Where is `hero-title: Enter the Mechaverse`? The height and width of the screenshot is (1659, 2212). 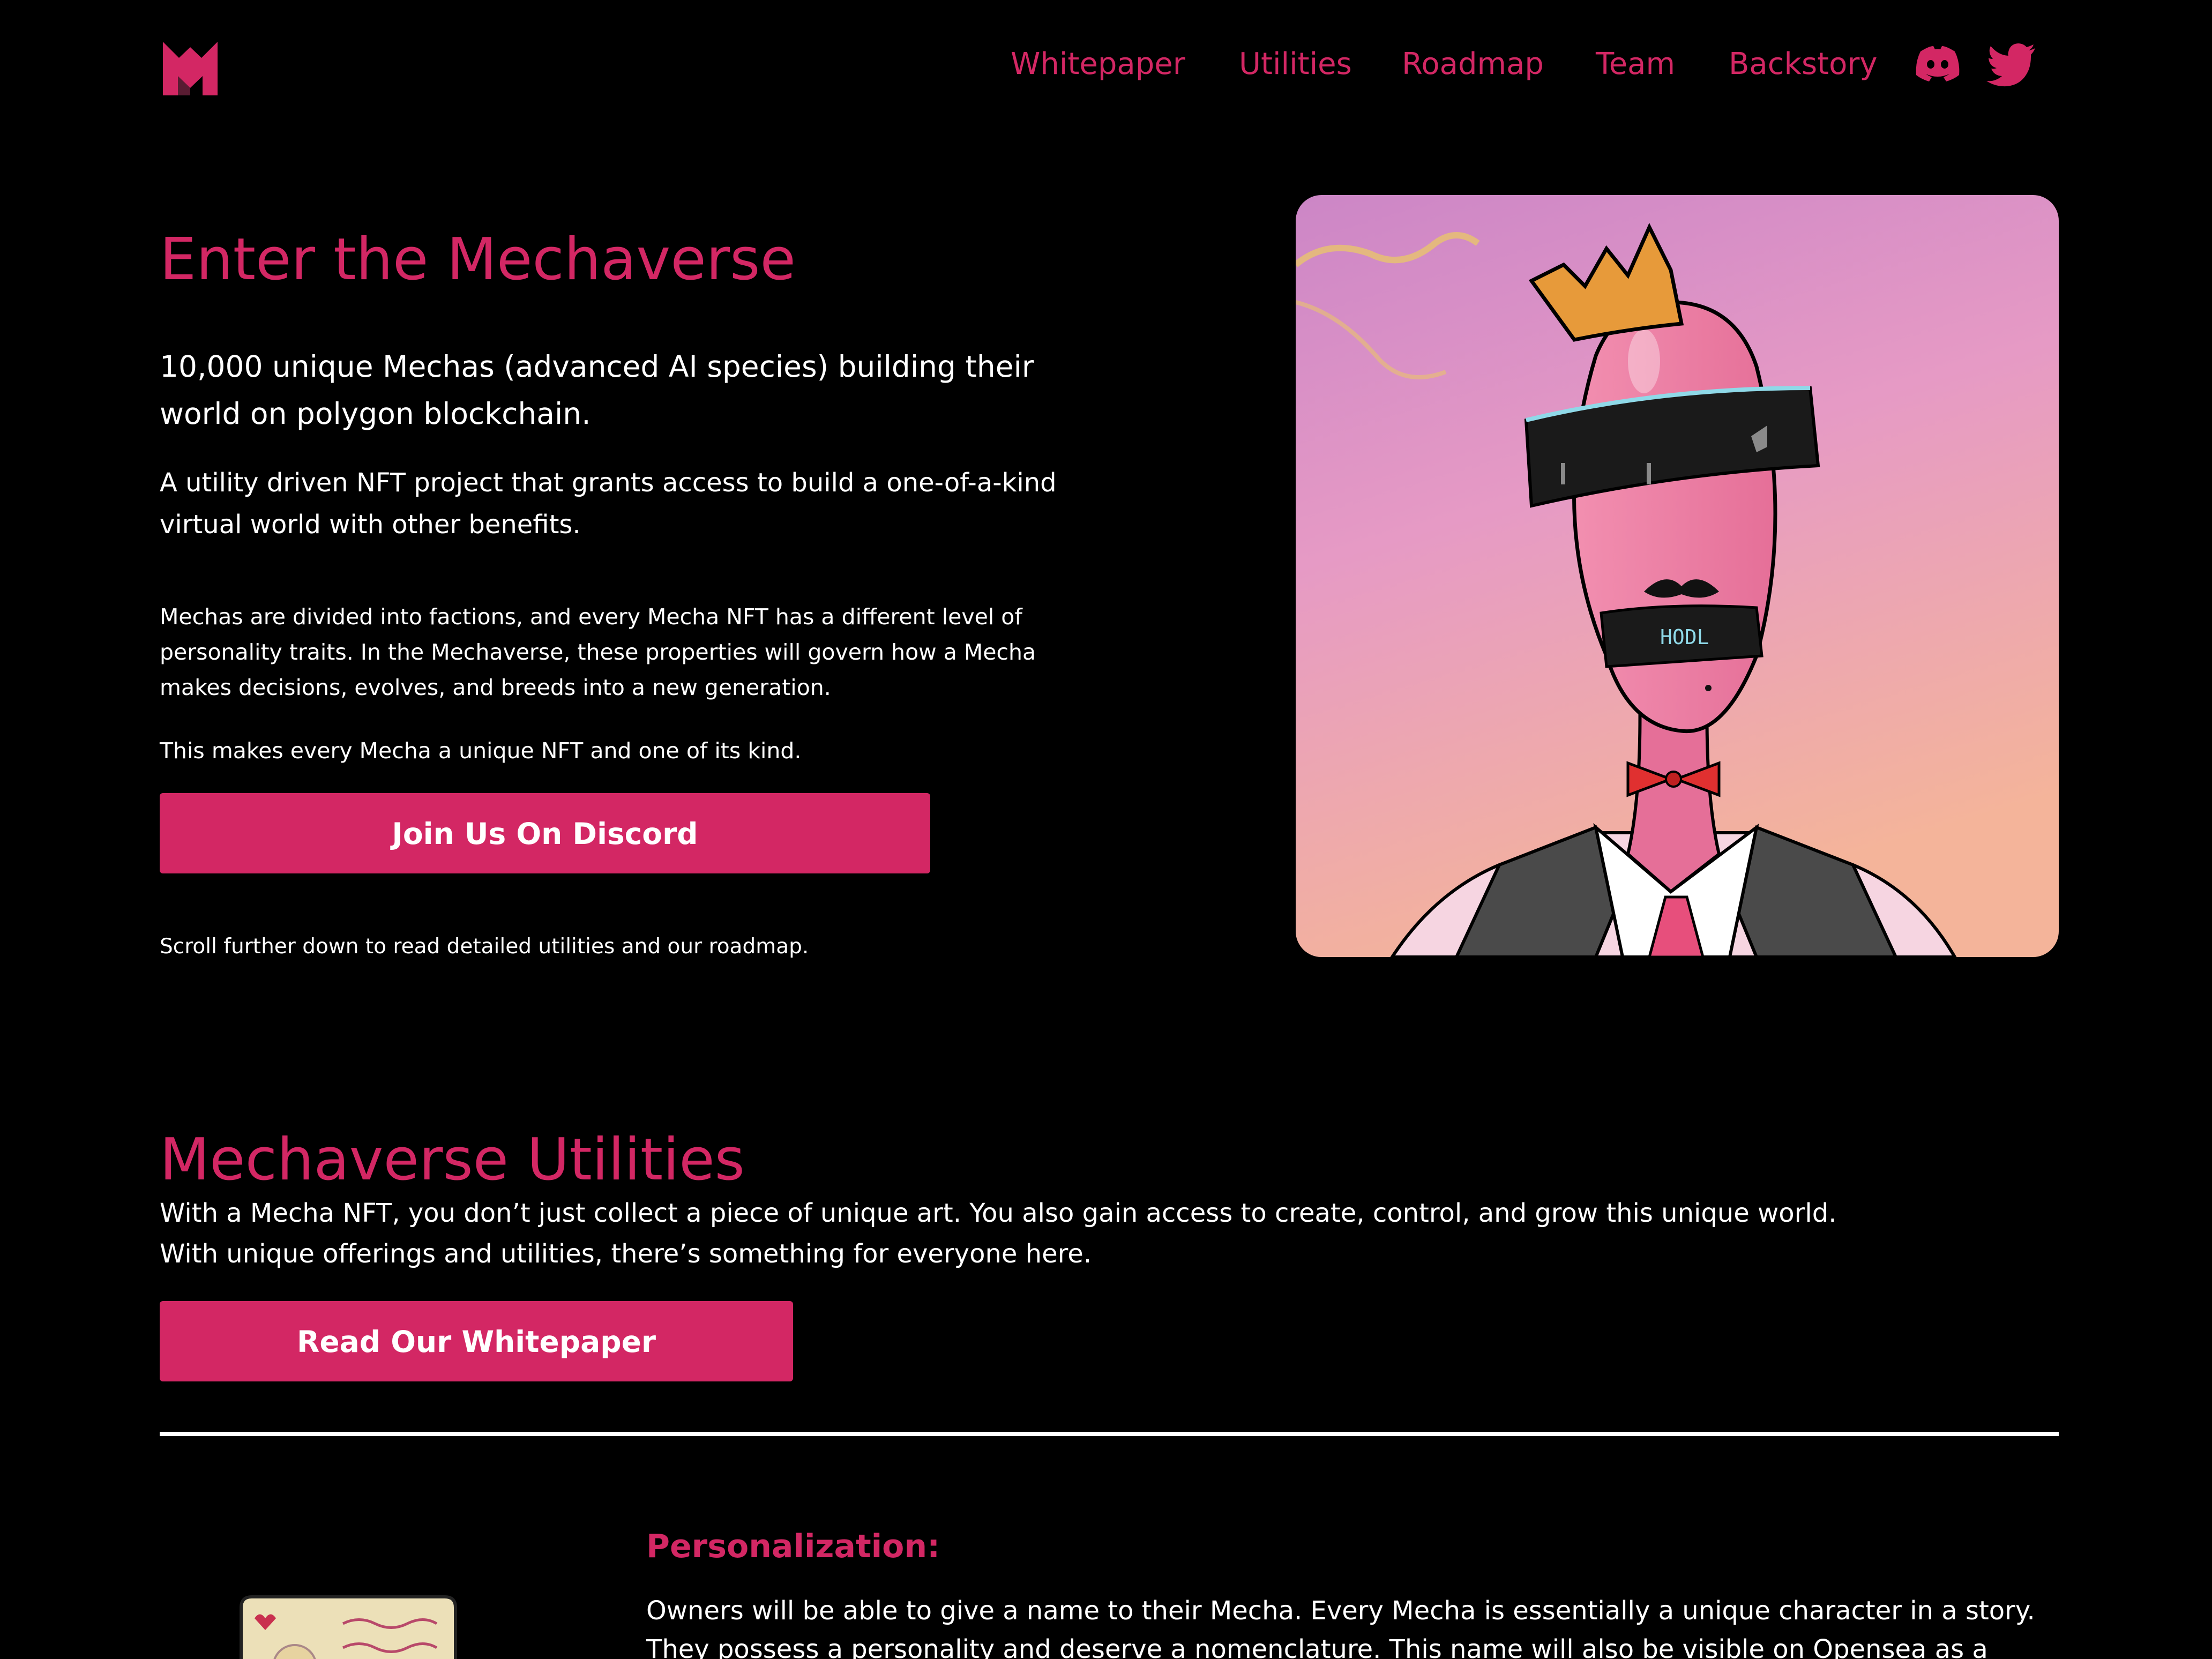
hero-title: Enter the Mechaverse is located at coordinates (478, 259).